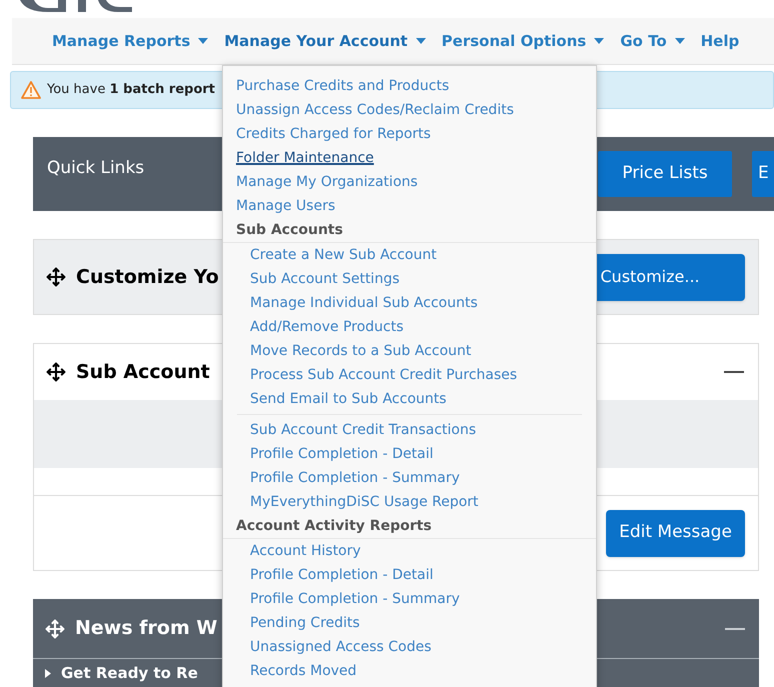  Describe the element at coordinates (147, 277) in the screenshot. I see `panel-title: Customize Yo` at that location.